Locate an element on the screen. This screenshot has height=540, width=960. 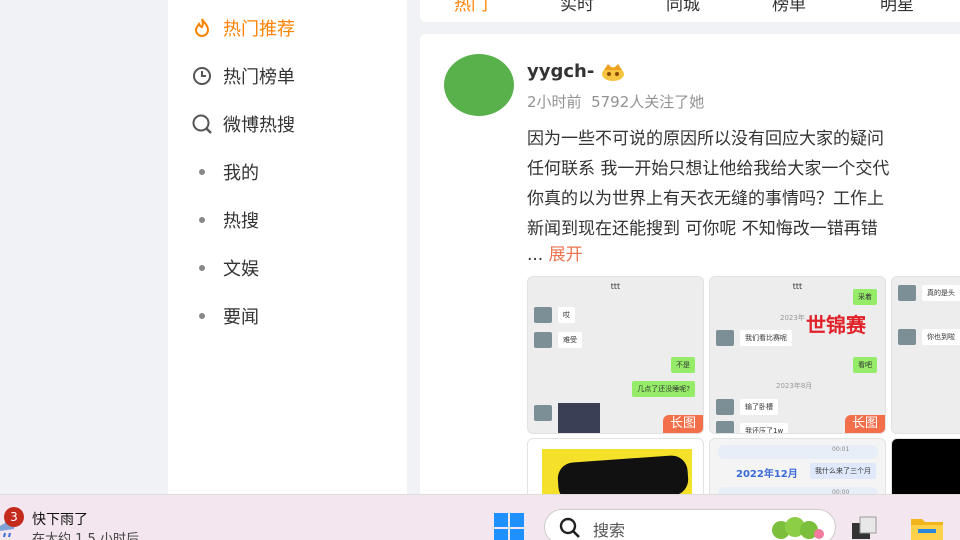
sidebar-item-label: 文娱 is located at coordinates (241, 269).